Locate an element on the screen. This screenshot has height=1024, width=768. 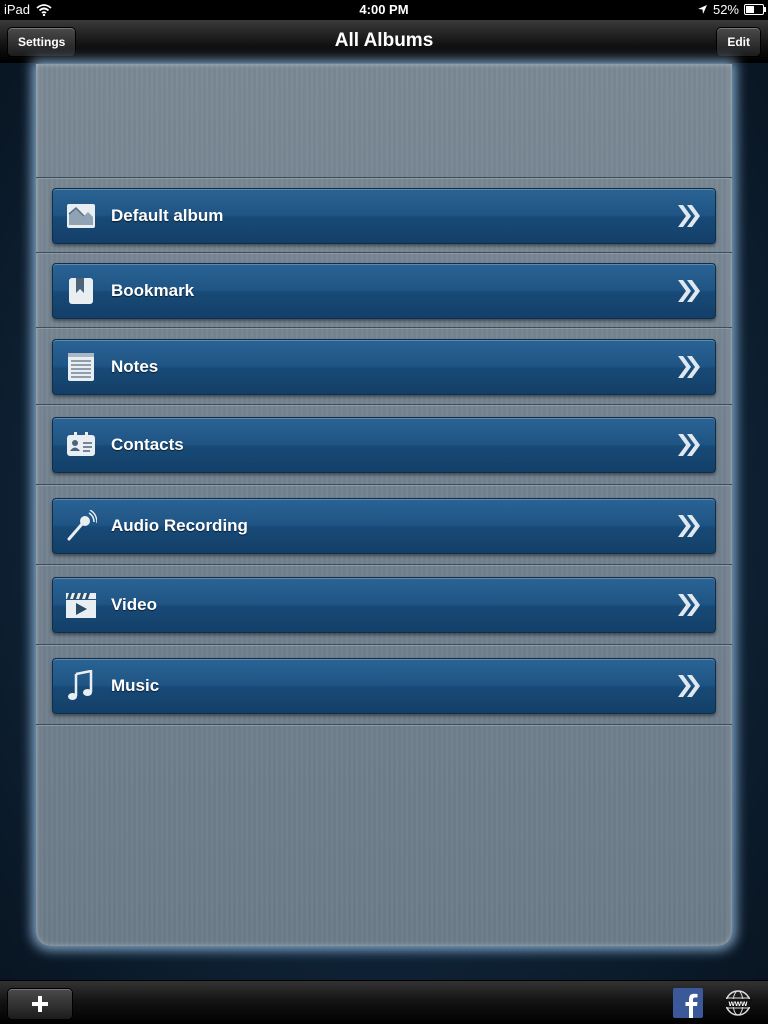
plus-icon is located at coordinates (40, 1004).